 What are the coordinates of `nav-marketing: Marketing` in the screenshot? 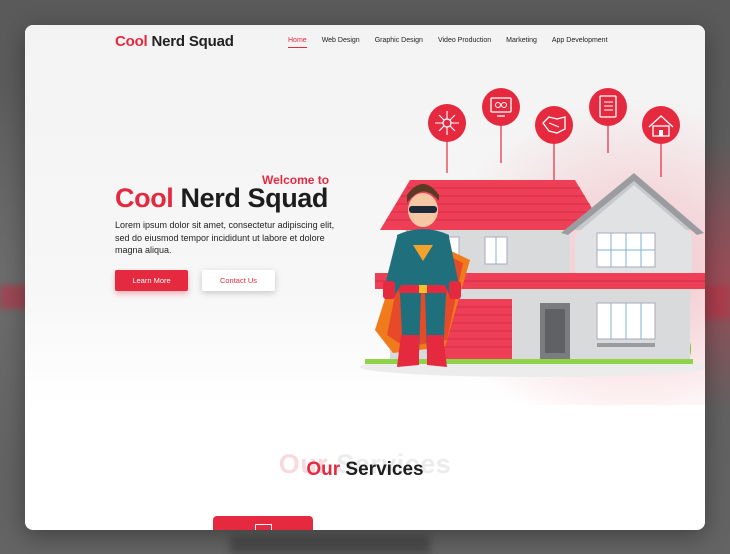 It's located at (521, 40).